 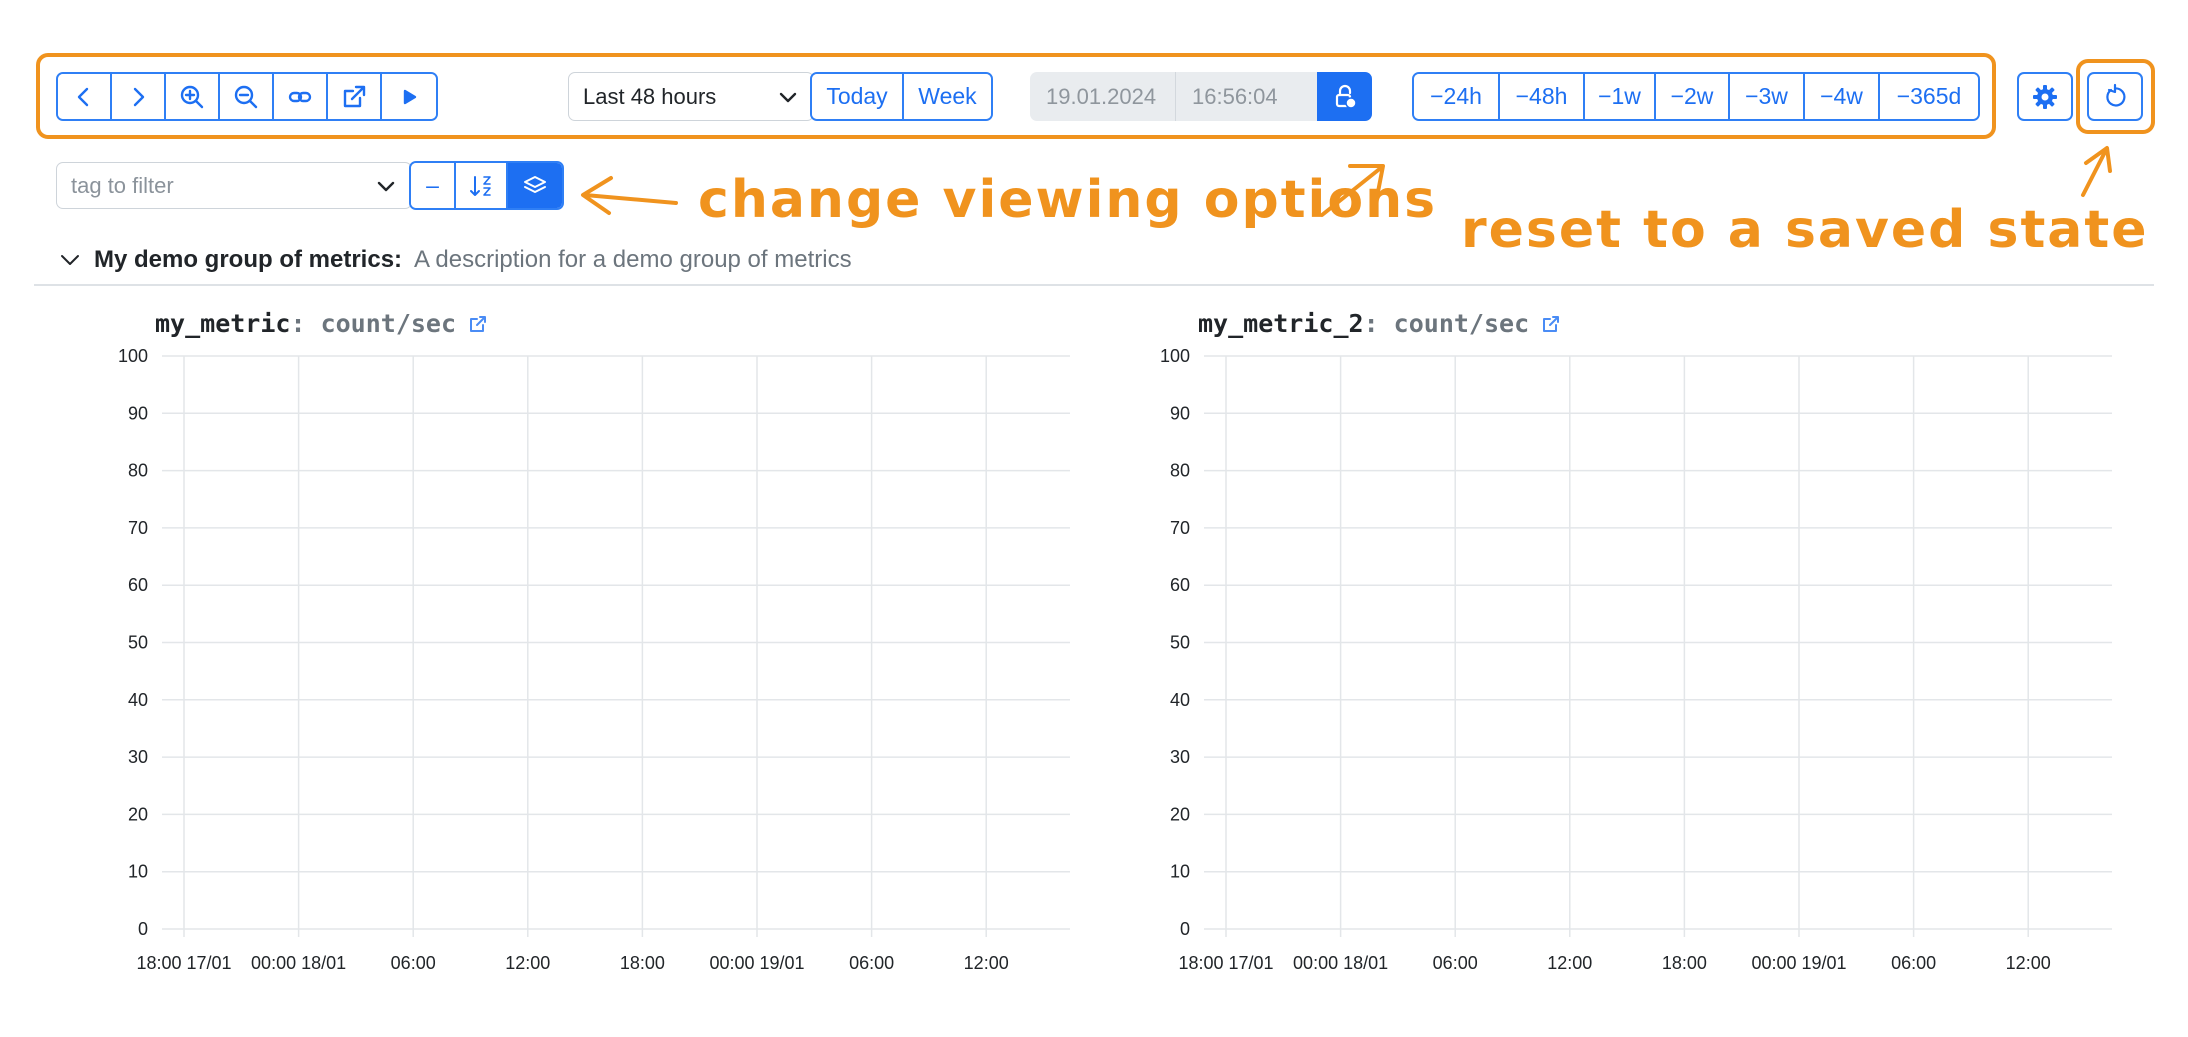 I want to click on metric-name: my_metric_2, so click(x=1281, y=323).